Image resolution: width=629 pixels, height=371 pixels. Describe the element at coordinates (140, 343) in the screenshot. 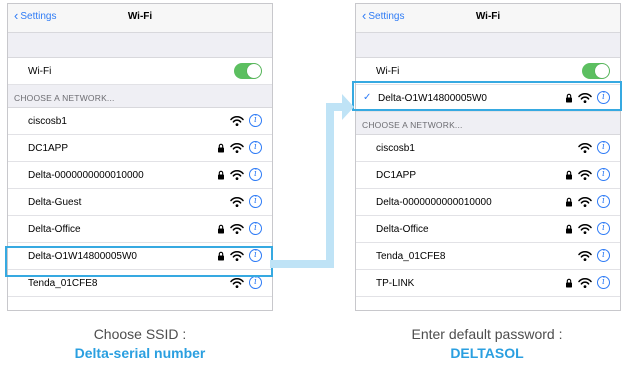

I see `caption-choose-ssid: Choose SSID : Delta-serial number` at that location.